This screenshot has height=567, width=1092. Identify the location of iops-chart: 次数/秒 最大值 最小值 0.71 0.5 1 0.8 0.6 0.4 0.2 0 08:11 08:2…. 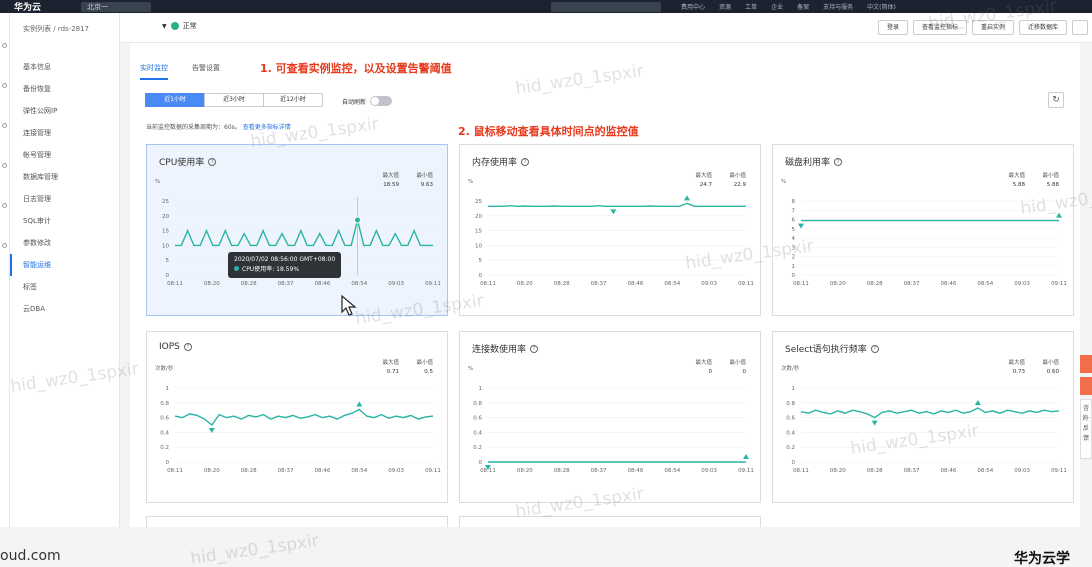
(297, 429).